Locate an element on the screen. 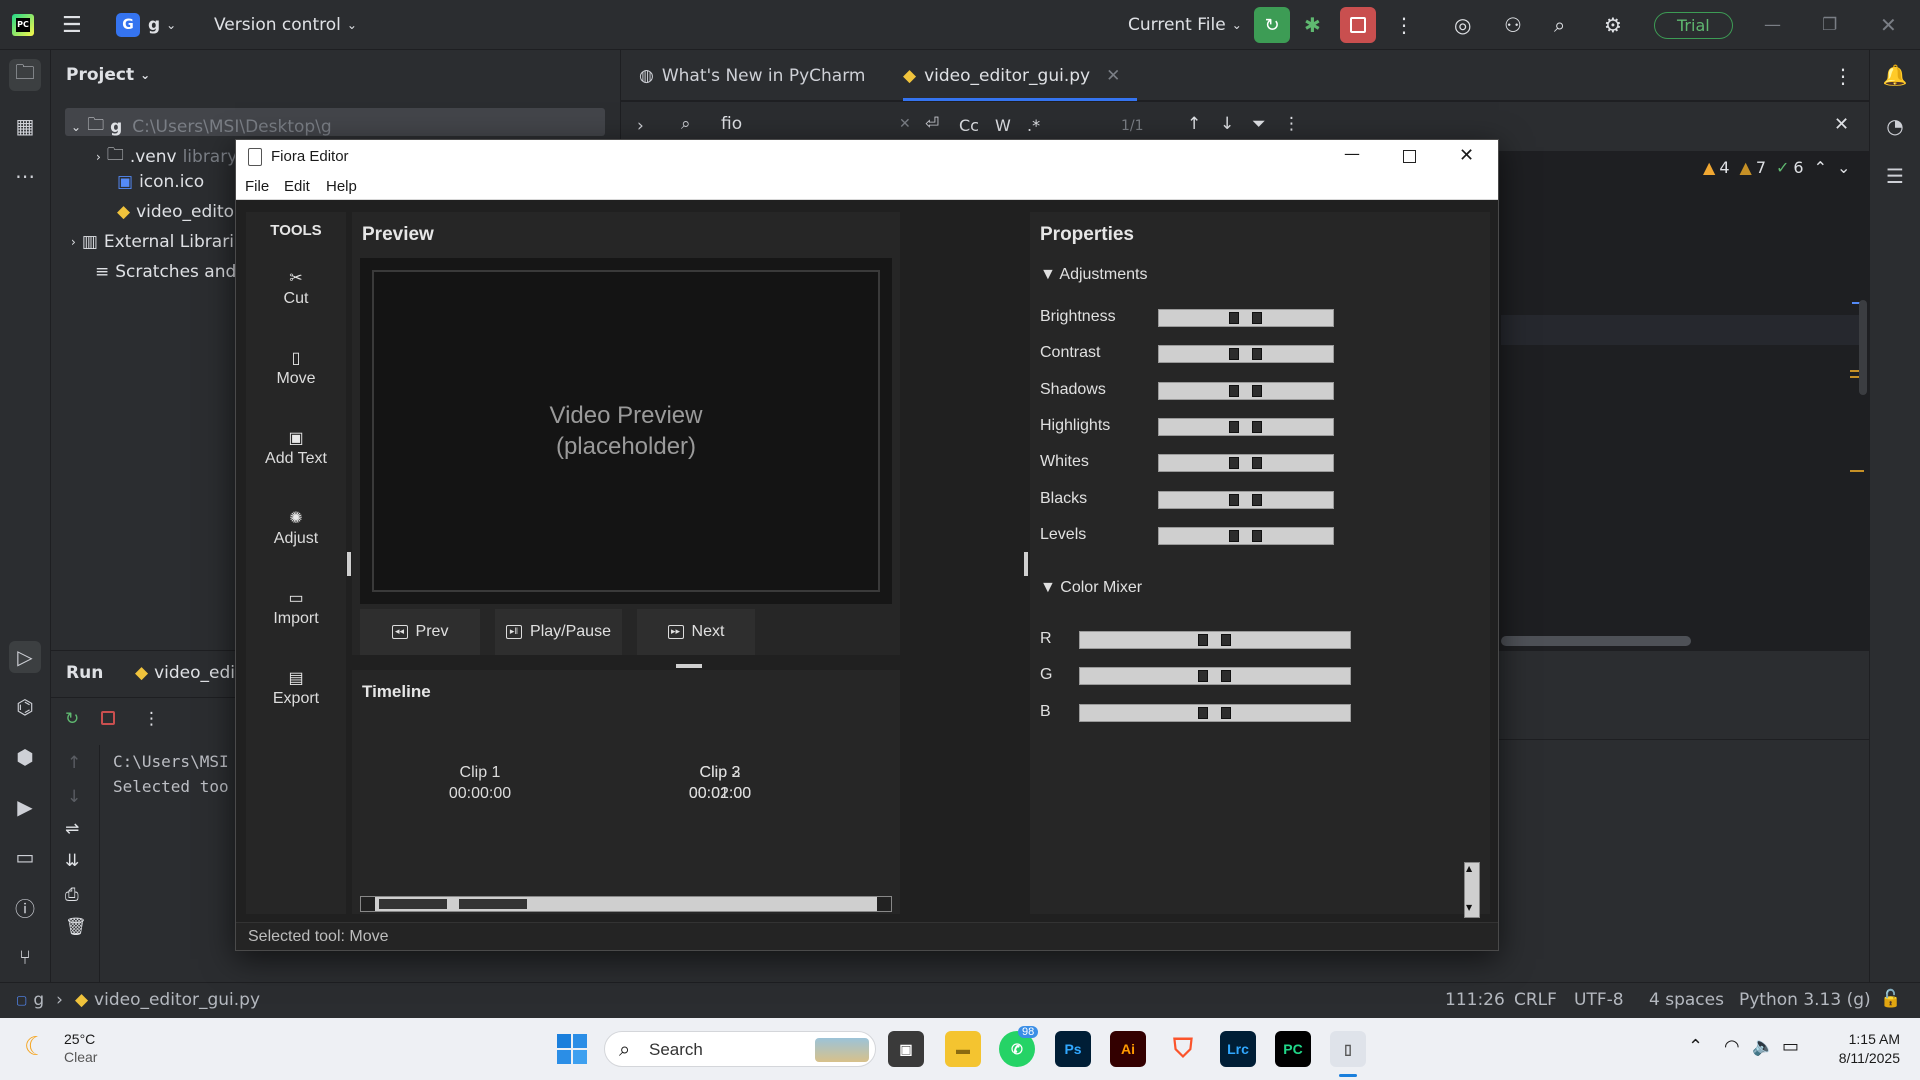  run-config-selector: Current File ⌄ is located at coordinates (1185, 25).